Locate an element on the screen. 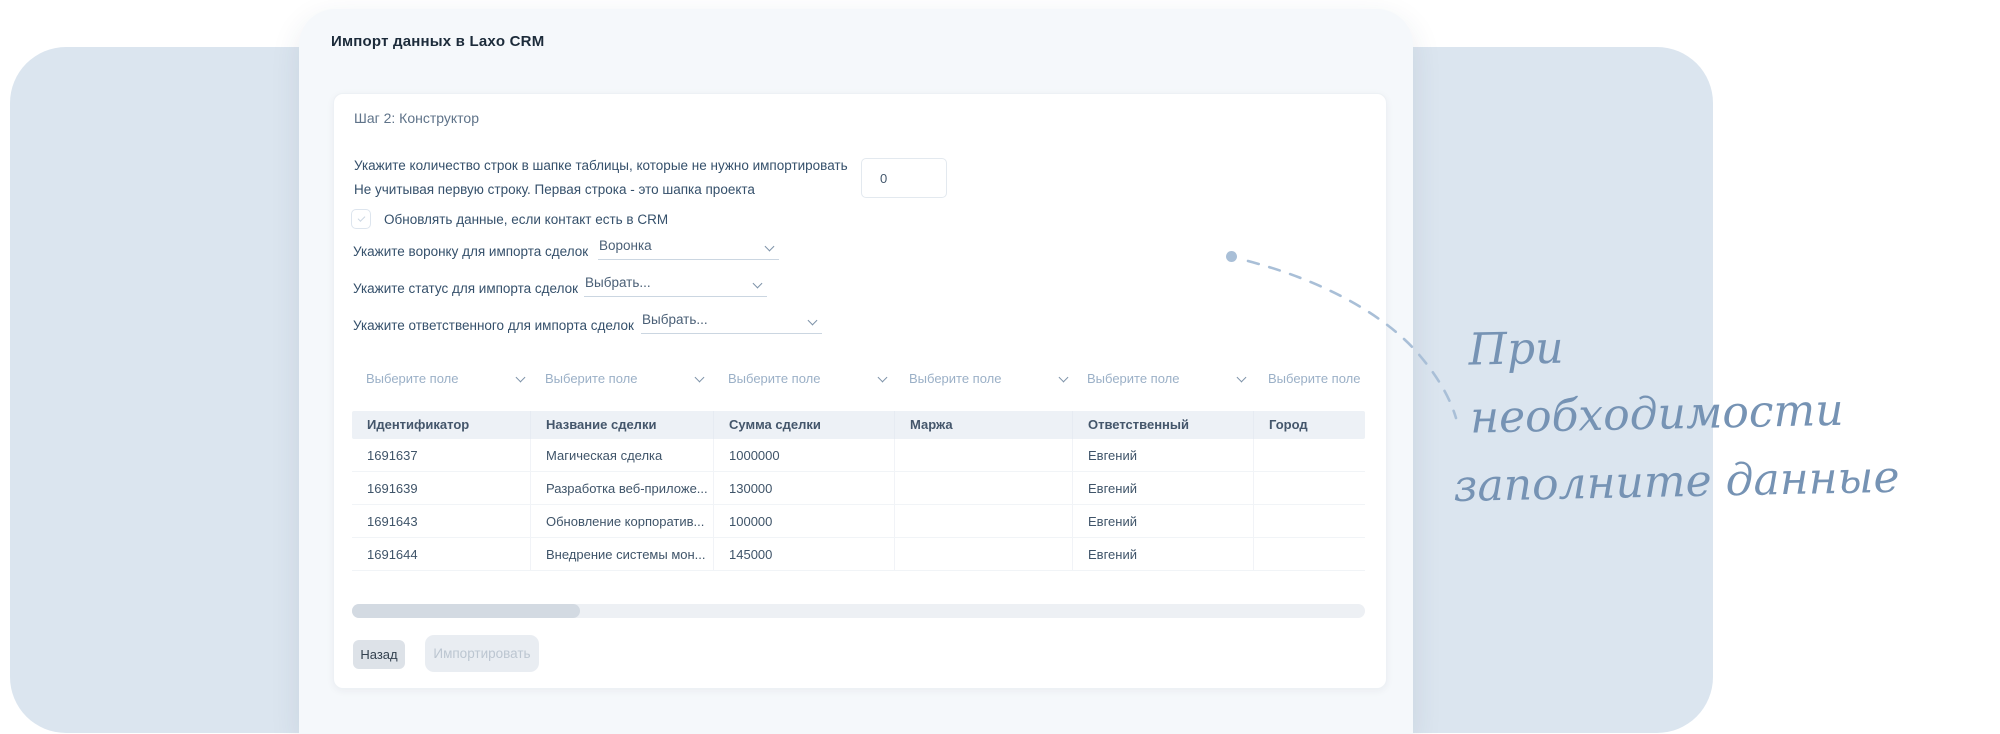 The image size is (2000, 734). cell-id: 1691643 is located at coordinates (441, 521).